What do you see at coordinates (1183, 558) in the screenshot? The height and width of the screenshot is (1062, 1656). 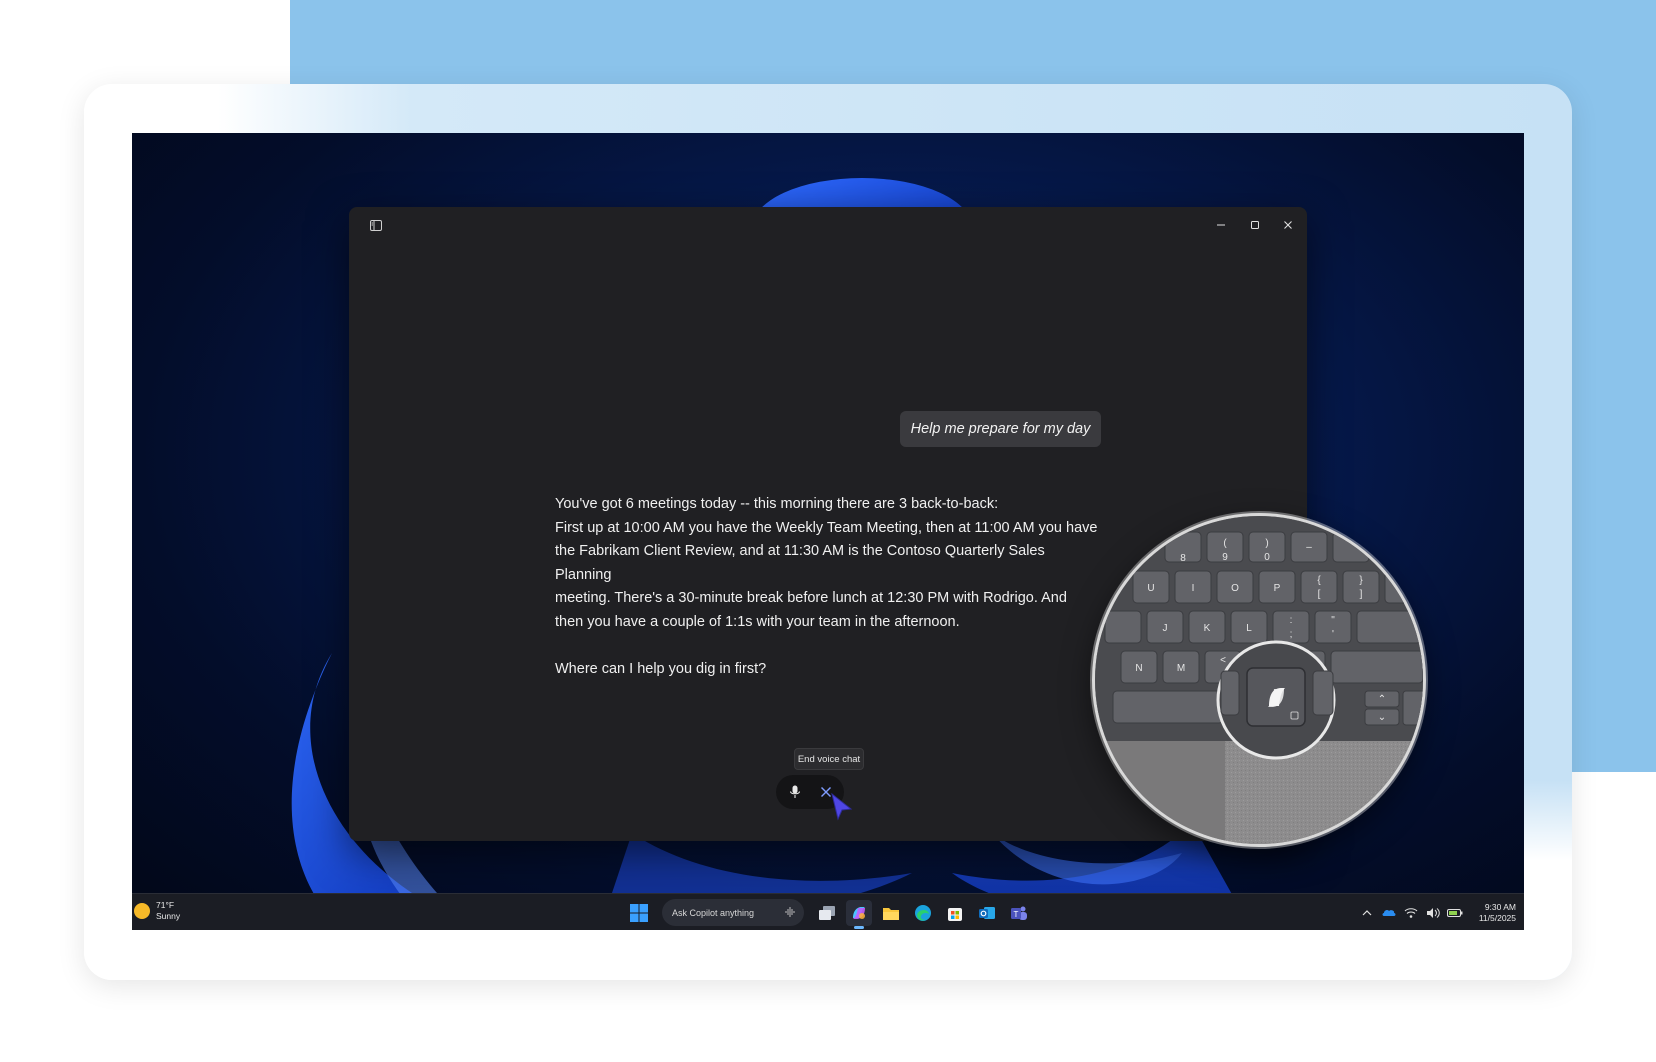 I see `svg-text: 8` at bounding box center [1183, 558].